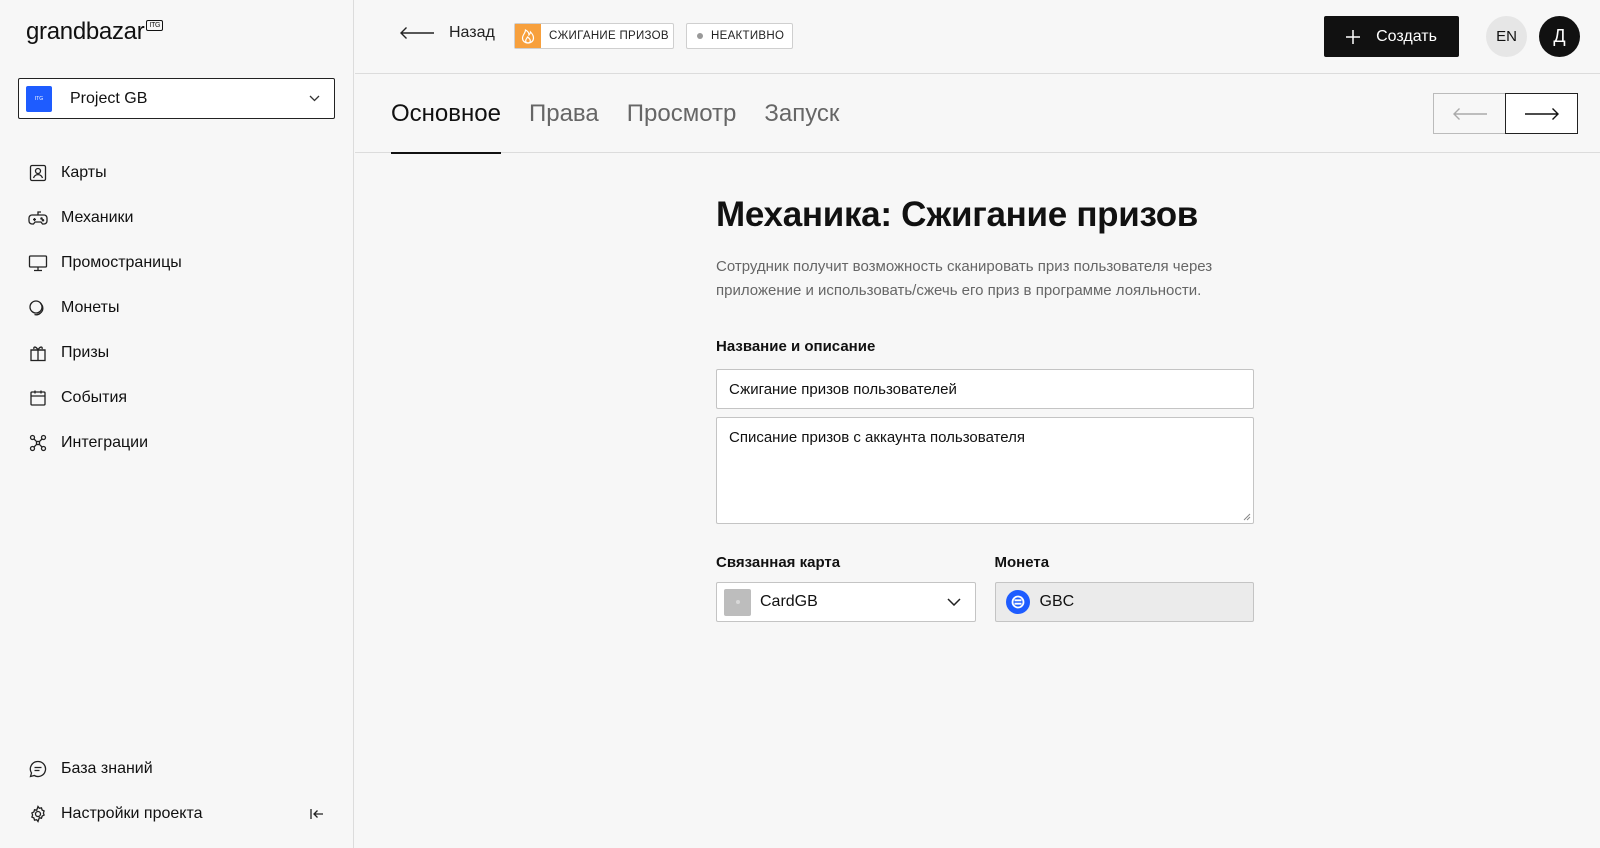  What do you see at coordinates (183, 442) in the screenshot?
I see `sidebar-item-integrations: Интеграции` at bounding box center [183, 442].